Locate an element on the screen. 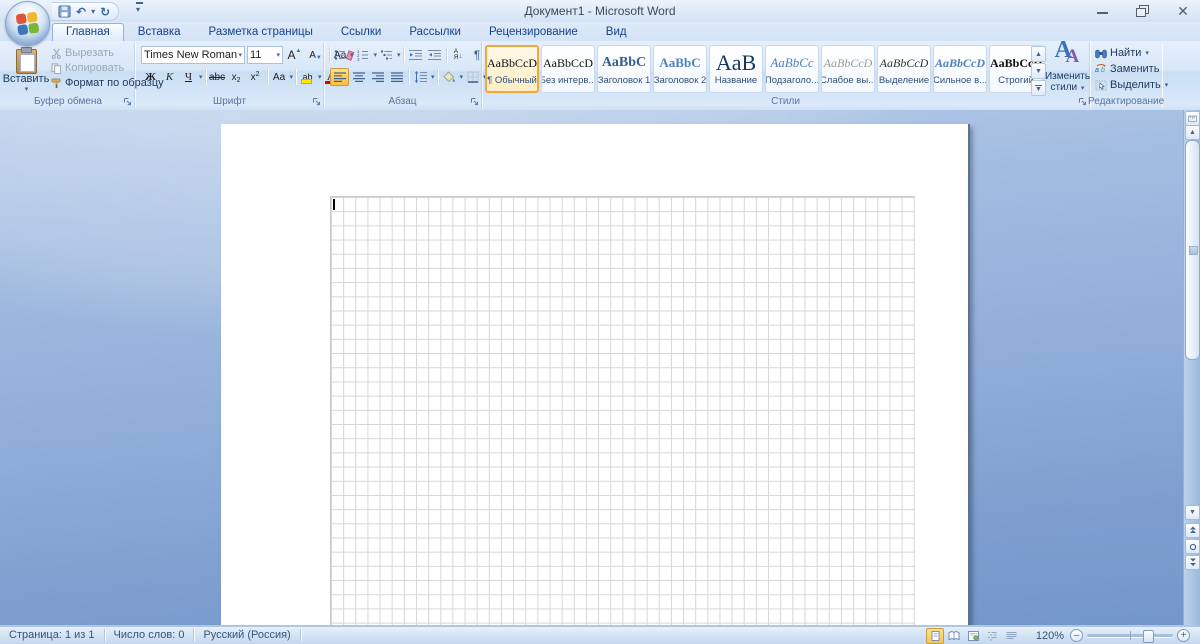 The width and height of the screenshot is (1200, 644). tab-view: Вид is located at coordinates (616, 32).